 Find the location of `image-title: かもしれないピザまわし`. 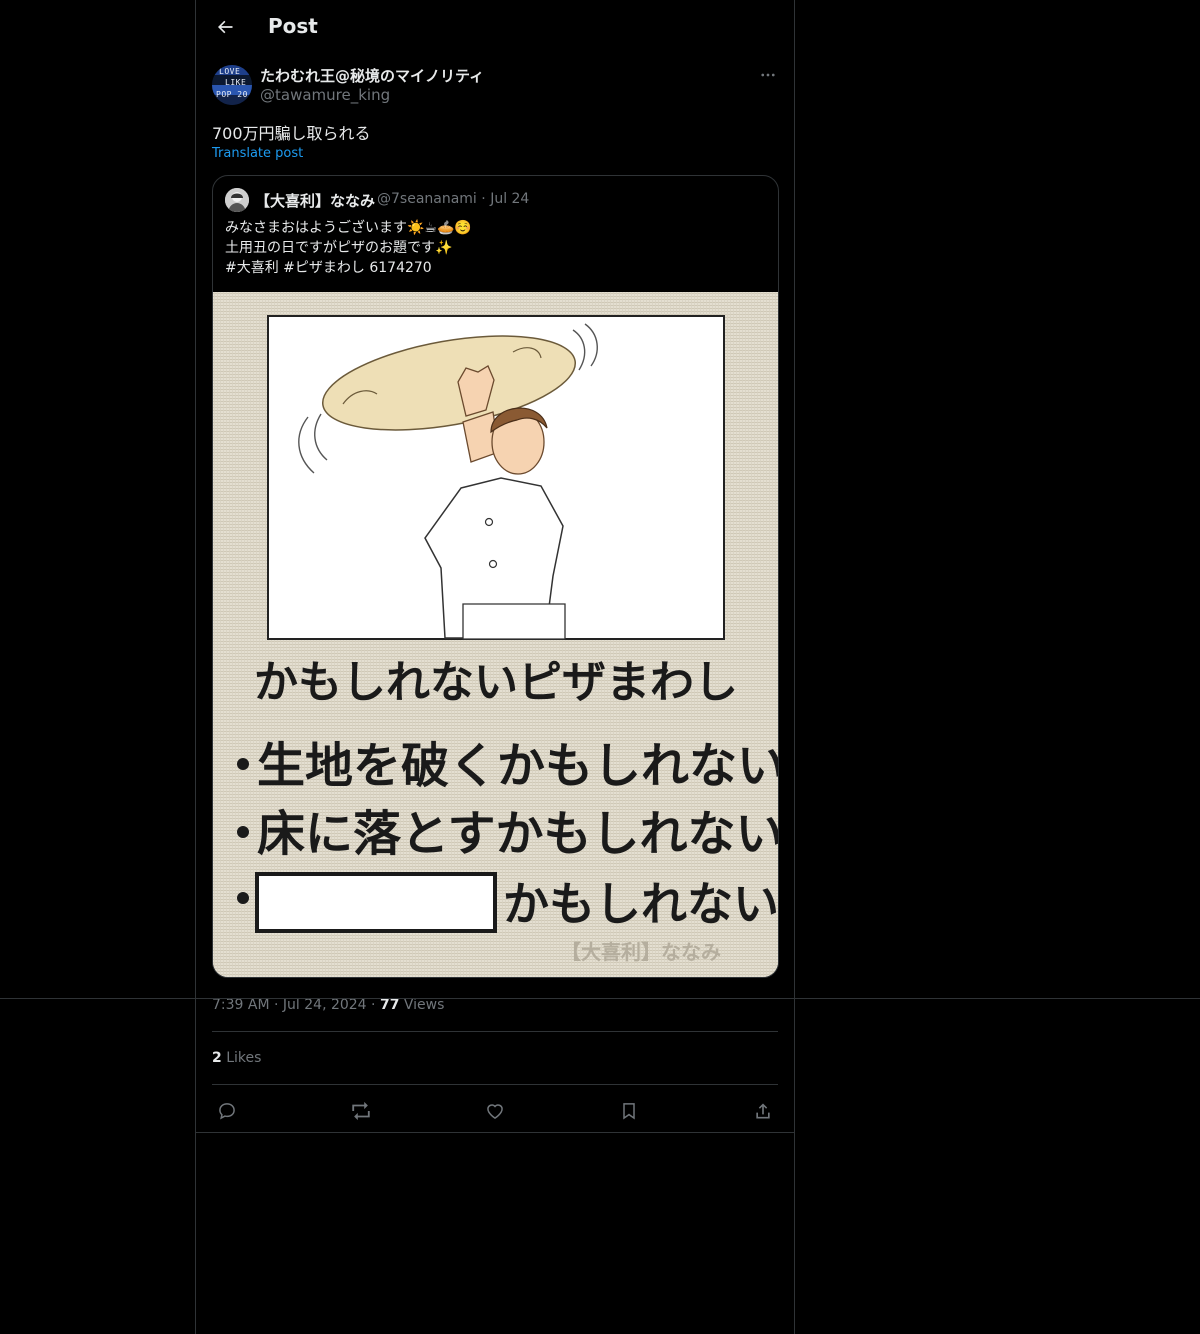

image-title: かもしれないピザまわし is located at coordinates (496, 682).